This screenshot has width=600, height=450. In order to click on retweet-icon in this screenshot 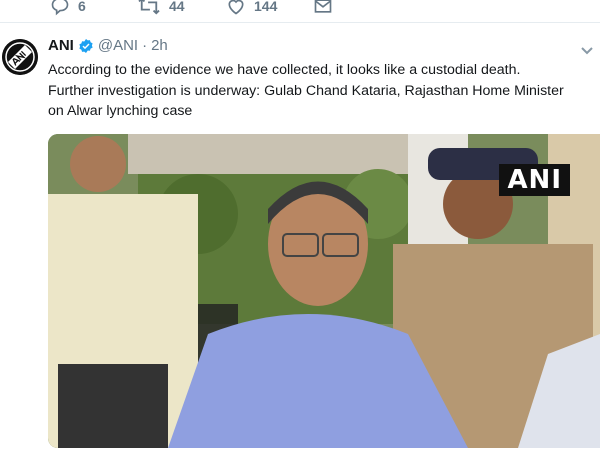, I will do `click(149, 8)`.